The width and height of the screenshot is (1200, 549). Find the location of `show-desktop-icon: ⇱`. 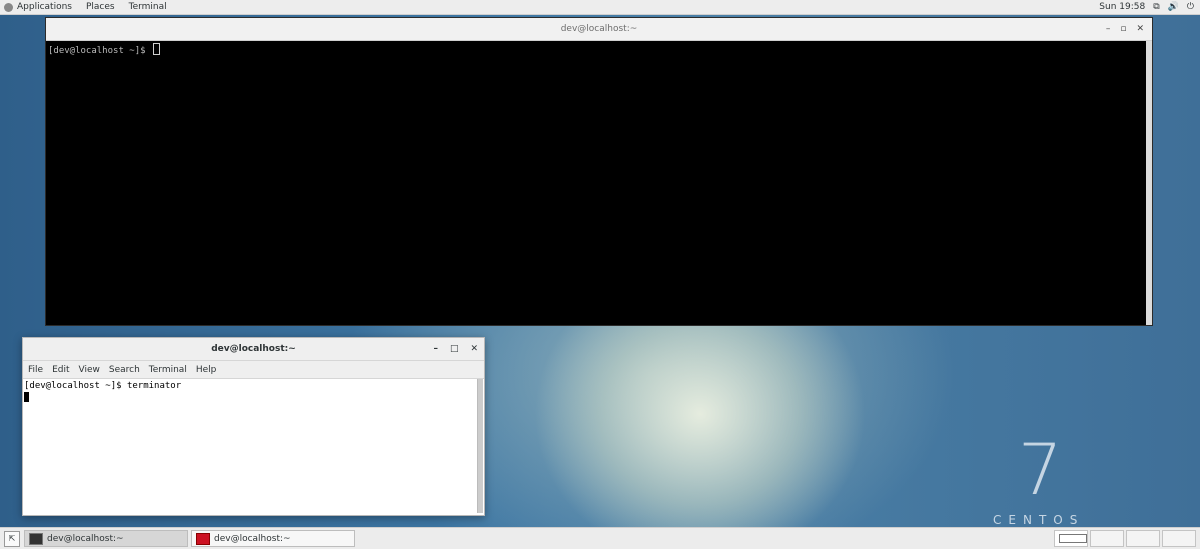

show-desktop-icon: ⇱ is located at coordinates (12, 538).